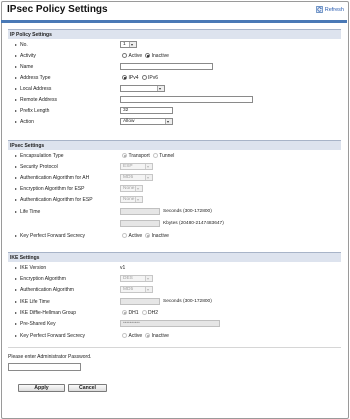  What do you see at coordinates (329, 9) in the screenshot?
I see `refresh-link: Refresh` at bounding box center [329, 9].